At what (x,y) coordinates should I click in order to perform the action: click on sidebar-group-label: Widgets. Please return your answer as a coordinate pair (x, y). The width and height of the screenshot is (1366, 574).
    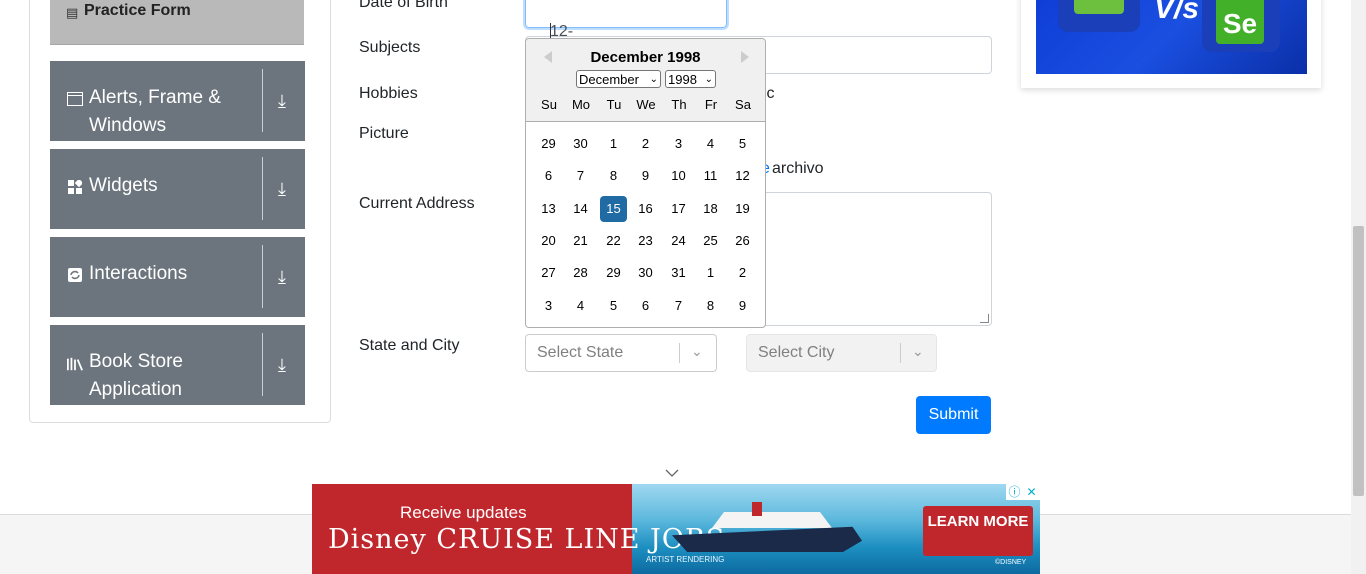
    Looking at the image, I should click on (123, 185).